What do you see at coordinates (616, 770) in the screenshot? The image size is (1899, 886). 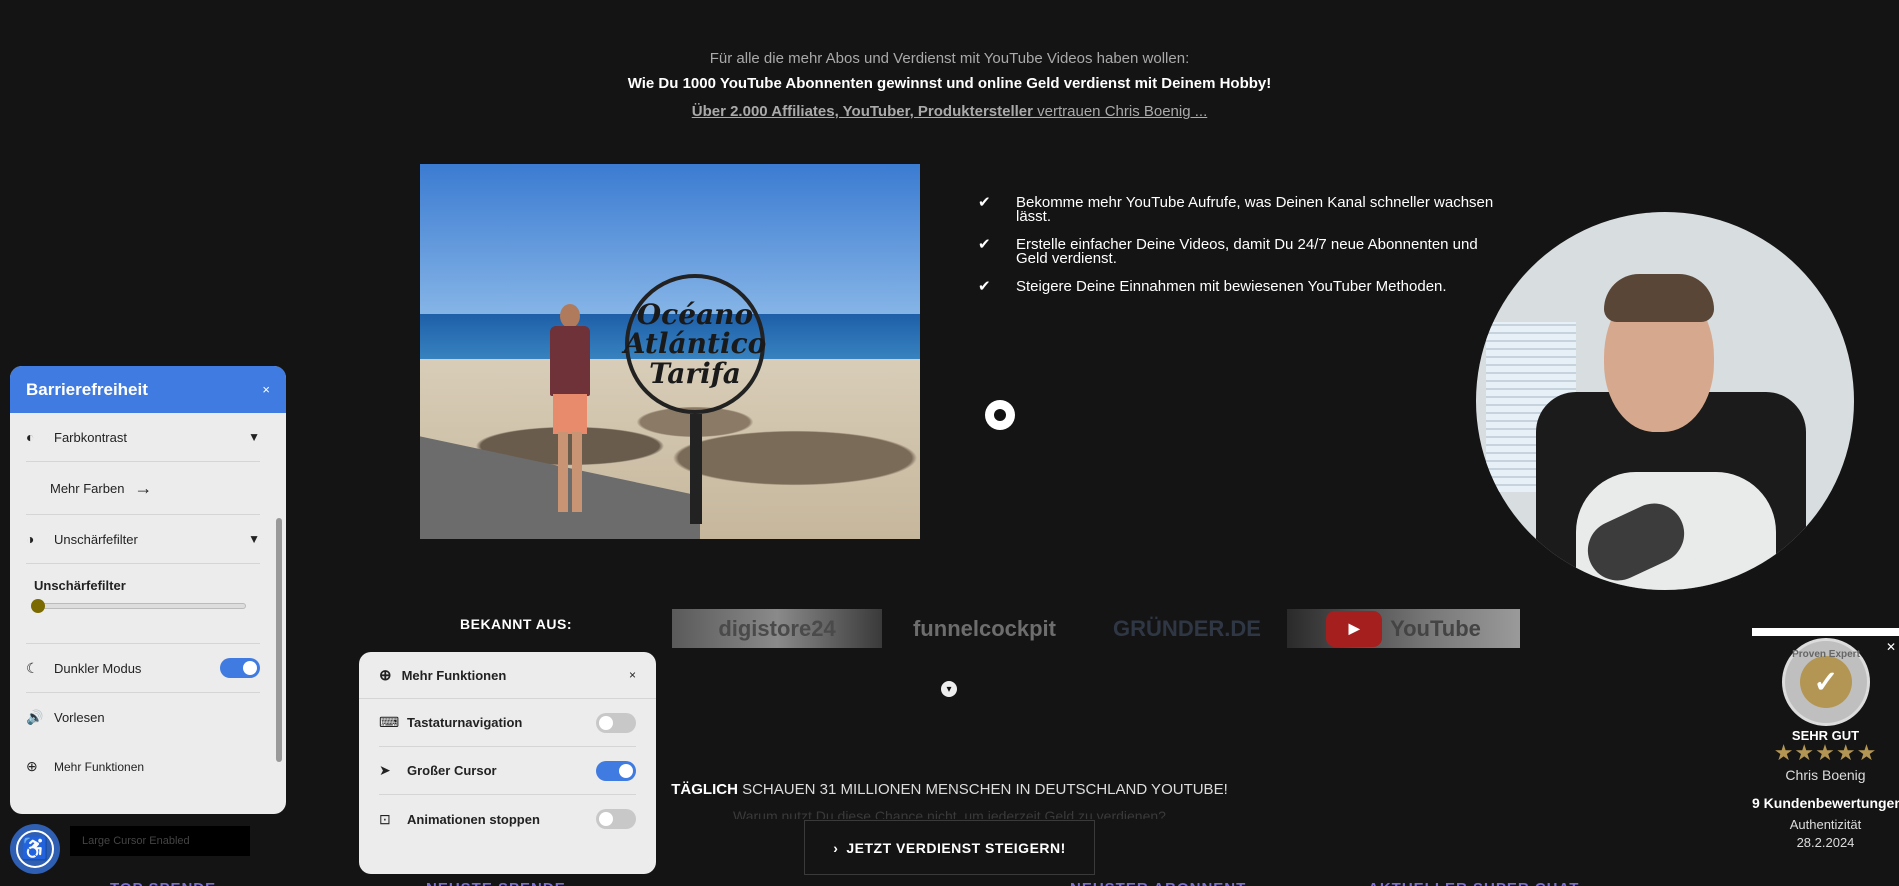 I see `large-cursor-toggle` at bounding box center [616, 770].